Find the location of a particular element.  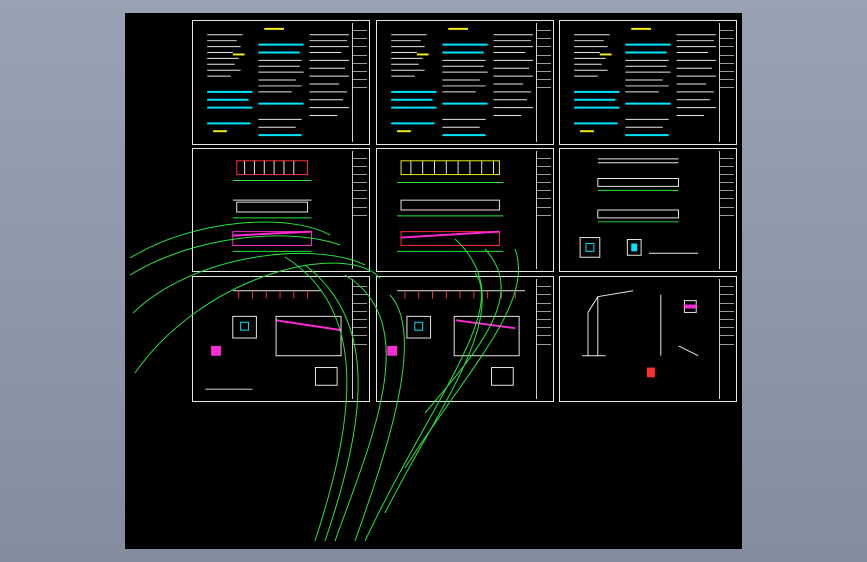

sheet-frame-section is located at coordinates (648, 339).